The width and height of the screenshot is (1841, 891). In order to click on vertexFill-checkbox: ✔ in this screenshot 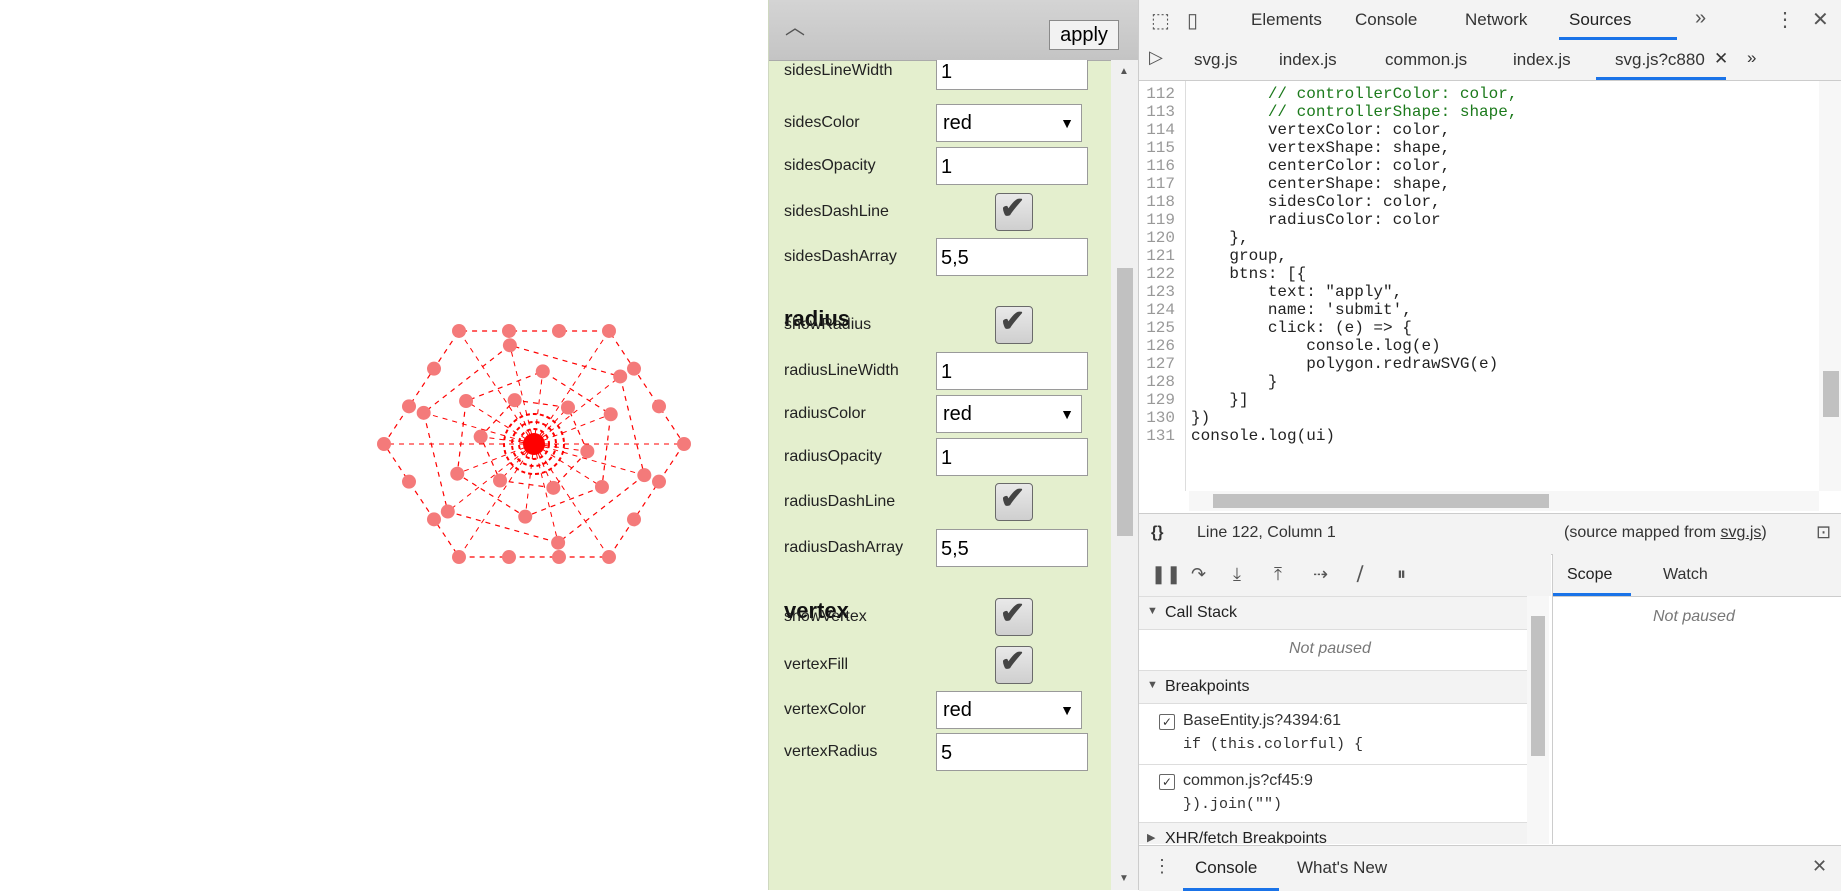, I will do `click(1014, 664)`.